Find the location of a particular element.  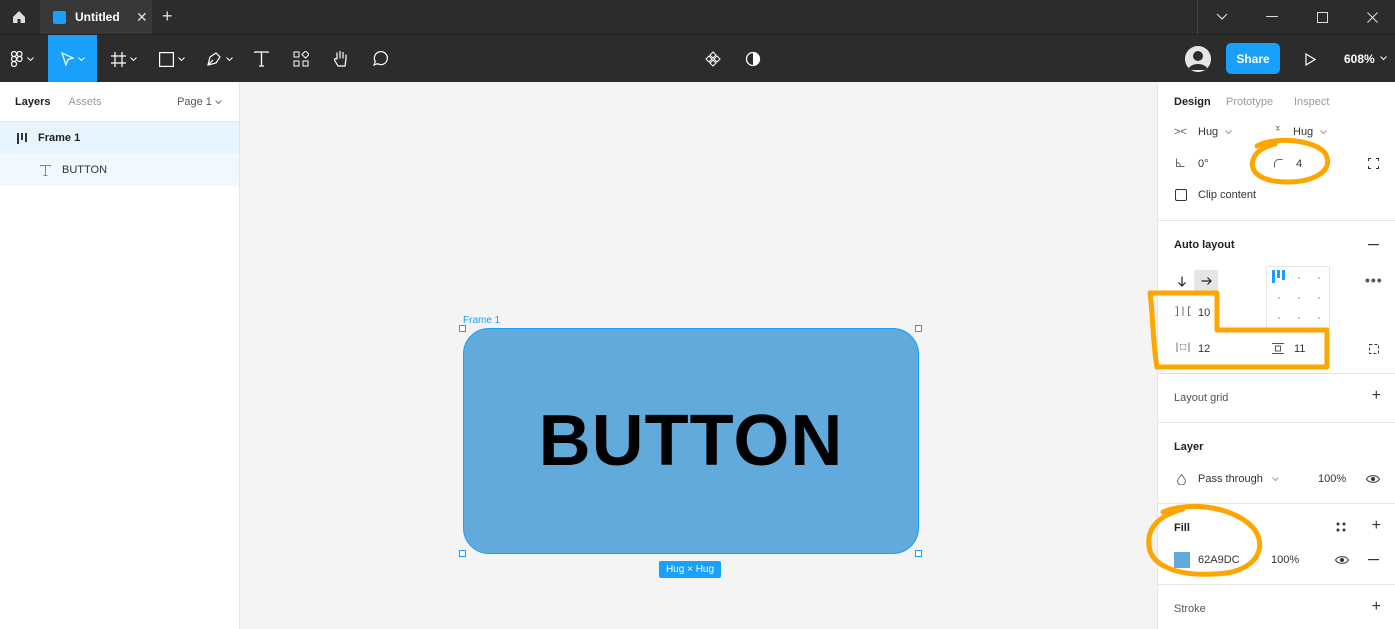

pen-tool is located at coordinates (219, 59).